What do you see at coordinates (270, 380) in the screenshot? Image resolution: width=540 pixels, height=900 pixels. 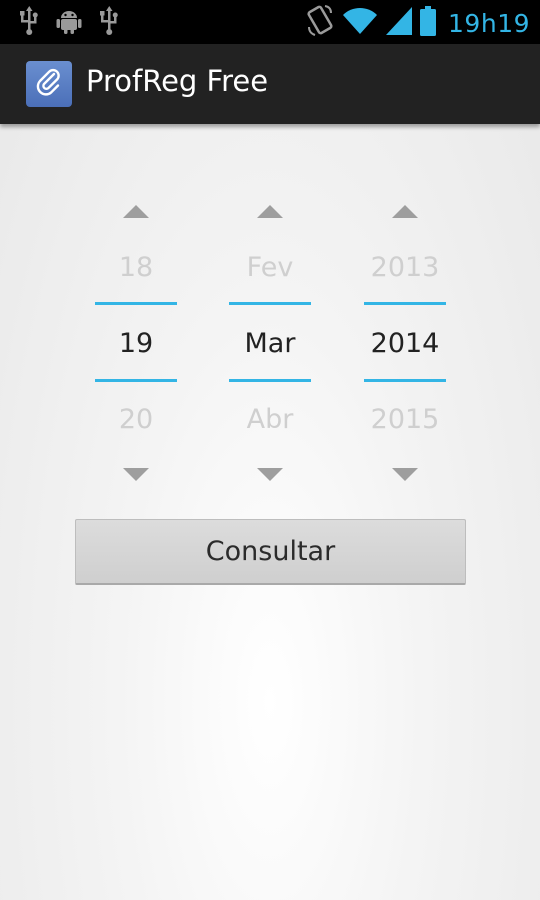 I see `month-divider-bottom` at bounding box center [270, 380].